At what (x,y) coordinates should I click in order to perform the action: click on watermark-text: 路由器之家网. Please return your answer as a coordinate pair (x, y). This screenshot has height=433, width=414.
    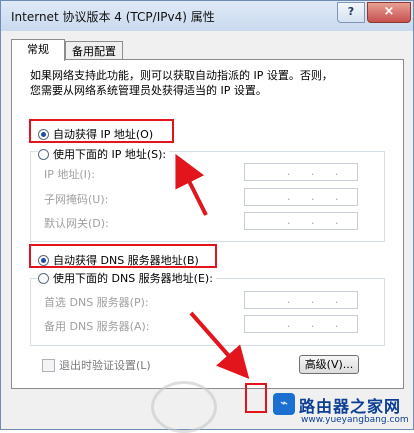
    Looking at the image, I should click on (350, 406).